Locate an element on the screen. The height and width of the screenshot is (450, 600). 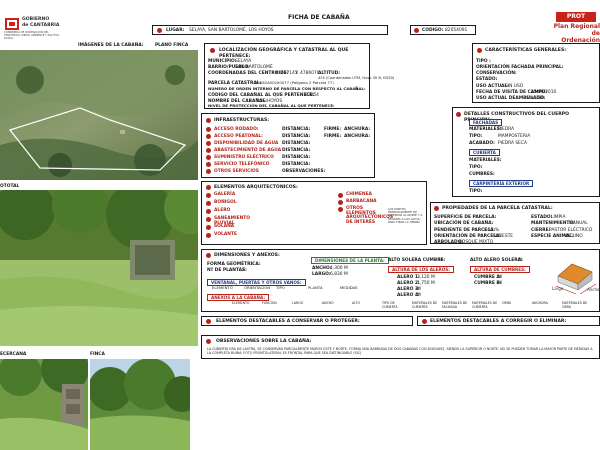
cubierta-materiales-label: MATERIALES: is located at coordinates (485, 160).